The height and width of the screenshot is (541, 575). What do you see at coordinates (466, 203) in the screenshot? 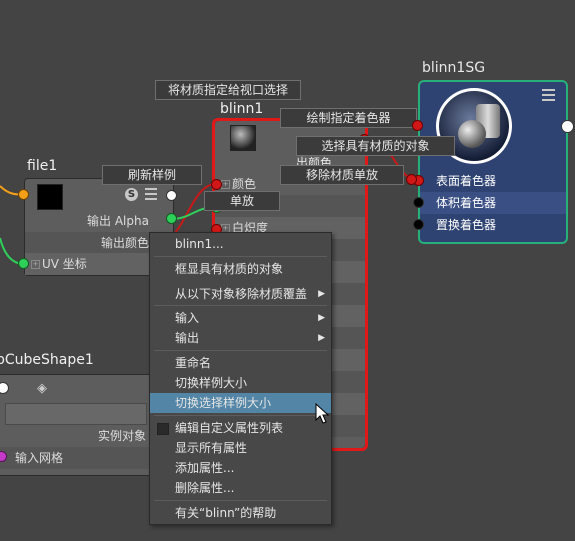
I see `sg-volume-label: 体积着色器` at bounding box center [466, 203].